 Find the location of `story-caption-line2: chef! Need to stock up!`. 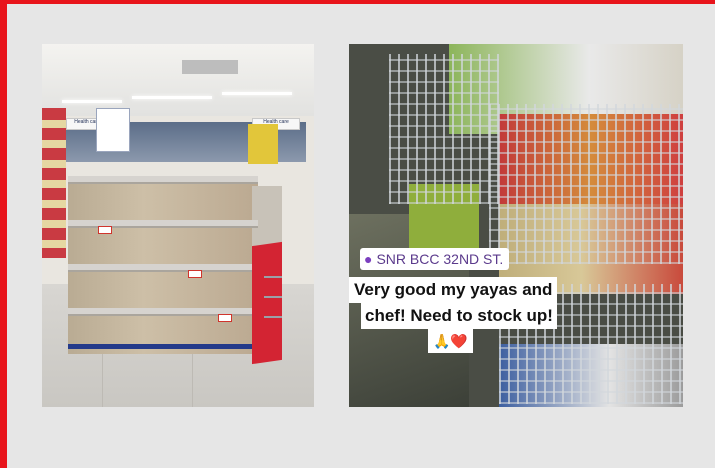

story-caption-line2: chef! Need to stock up! is located at coordinates (459, 316).